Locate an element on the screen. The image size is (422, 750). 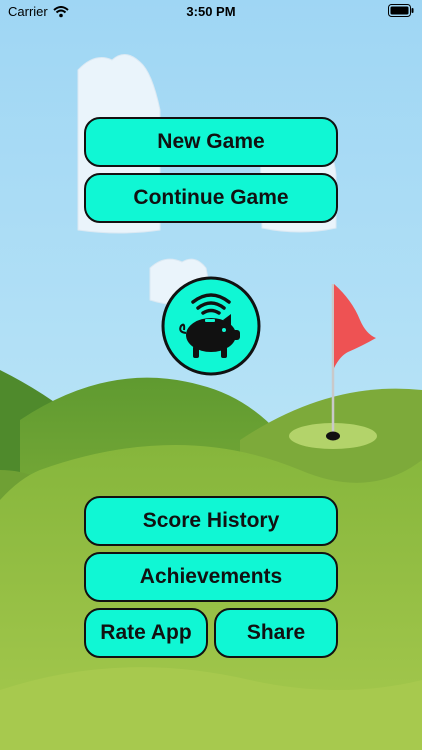
share-button: Share is located at coordinates (276, 633).